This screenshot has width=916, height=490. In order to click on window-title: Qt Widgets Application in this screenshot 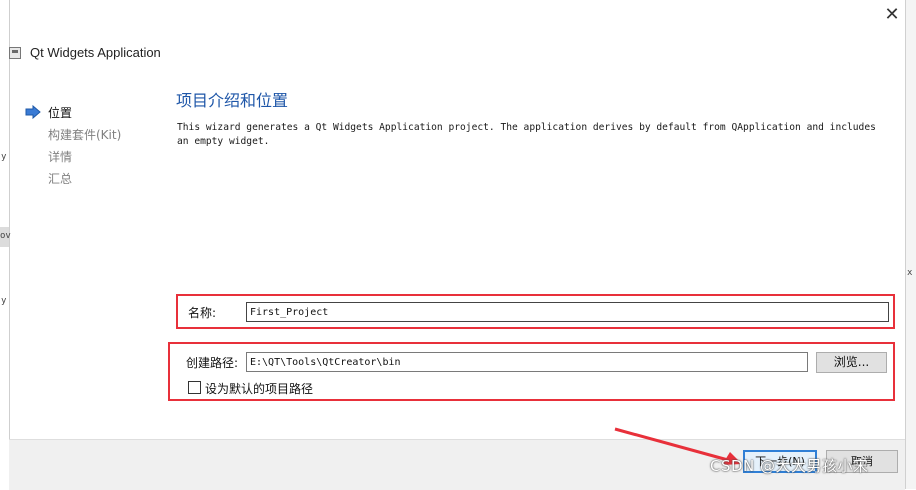, I will do `click(95, 52)`.